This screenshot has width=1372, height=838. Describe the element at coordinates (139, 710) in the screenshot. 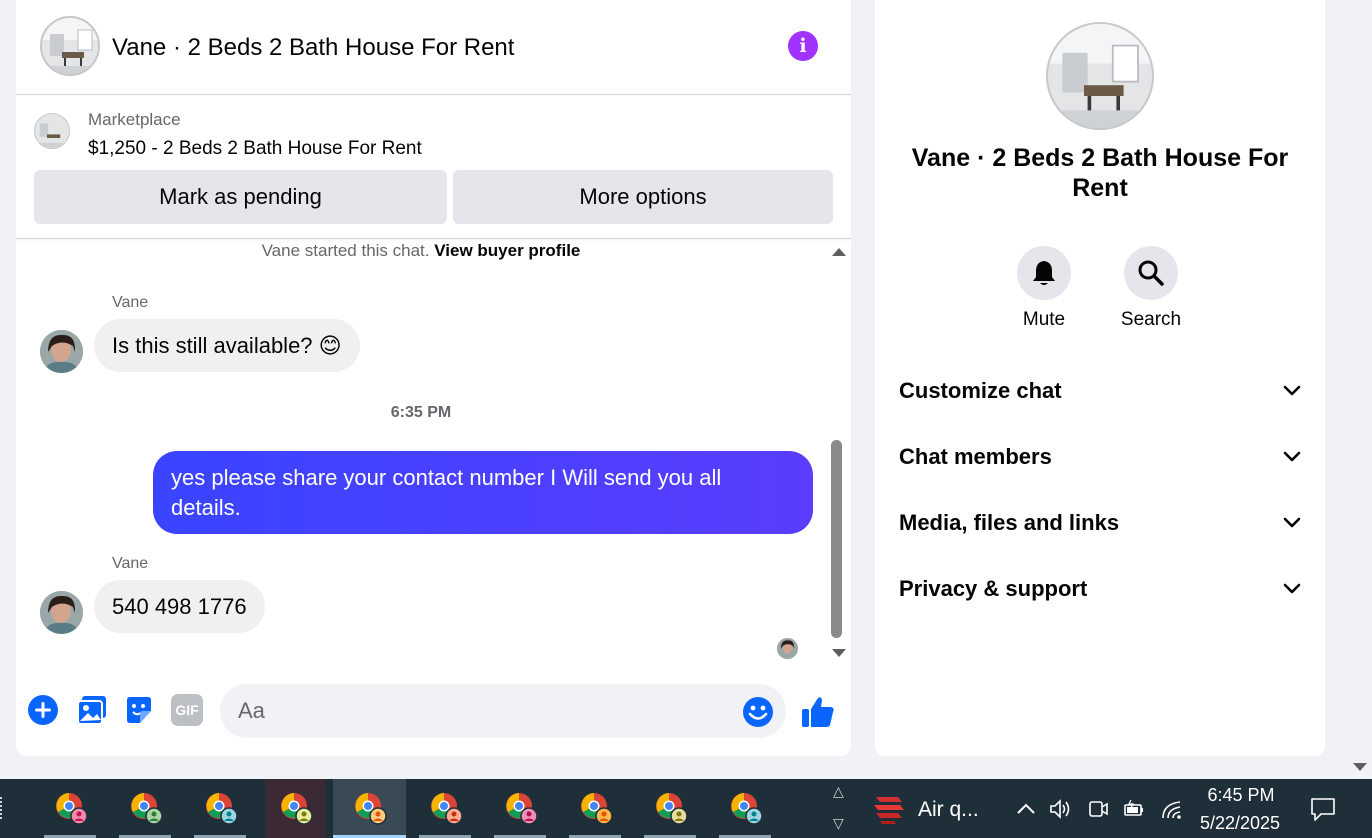

I see `sticker-icon` at that location.